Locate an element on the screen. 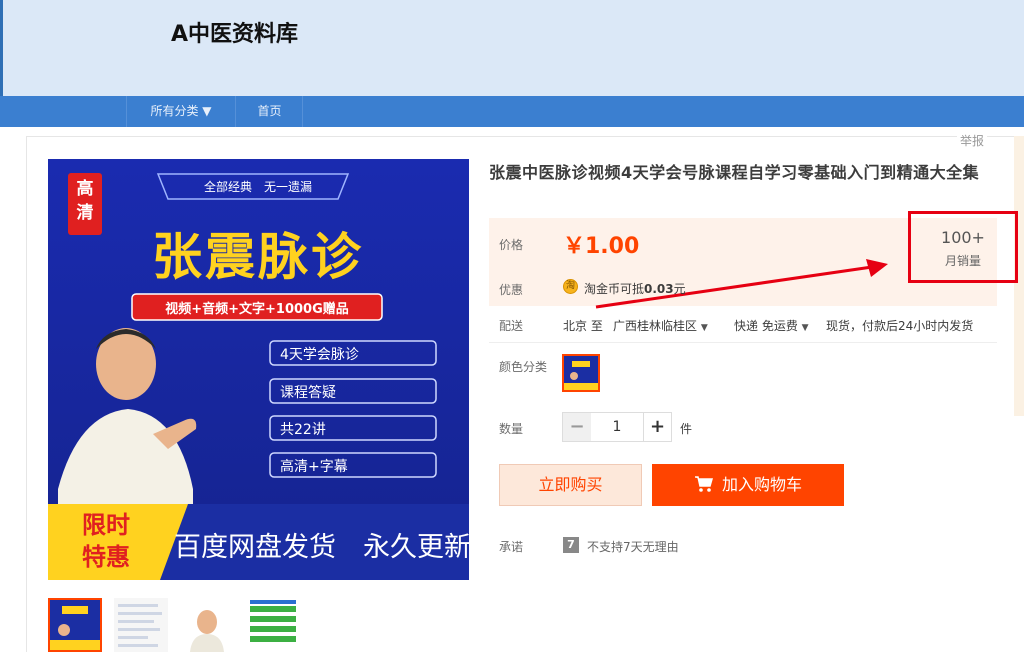 The height and width of the screenshot is (655, 1024). quantity-label: 数量 is located at coordinates (511, 429).